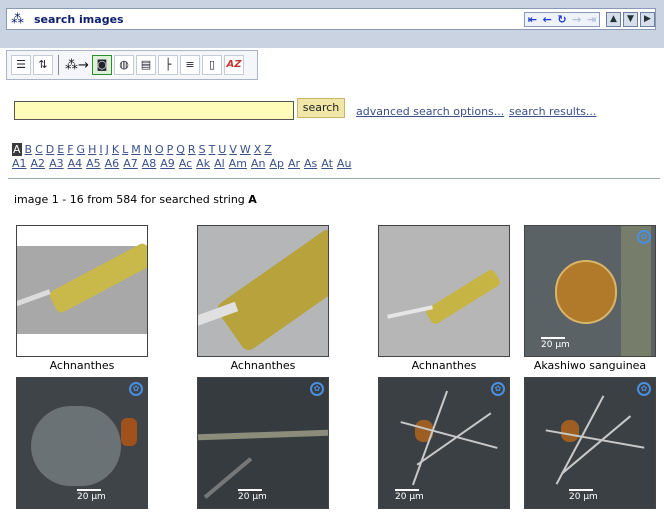  Describe the element at coordinates (310, 163) in the screenshot. I see `sub-index-link-as: As` at that location.